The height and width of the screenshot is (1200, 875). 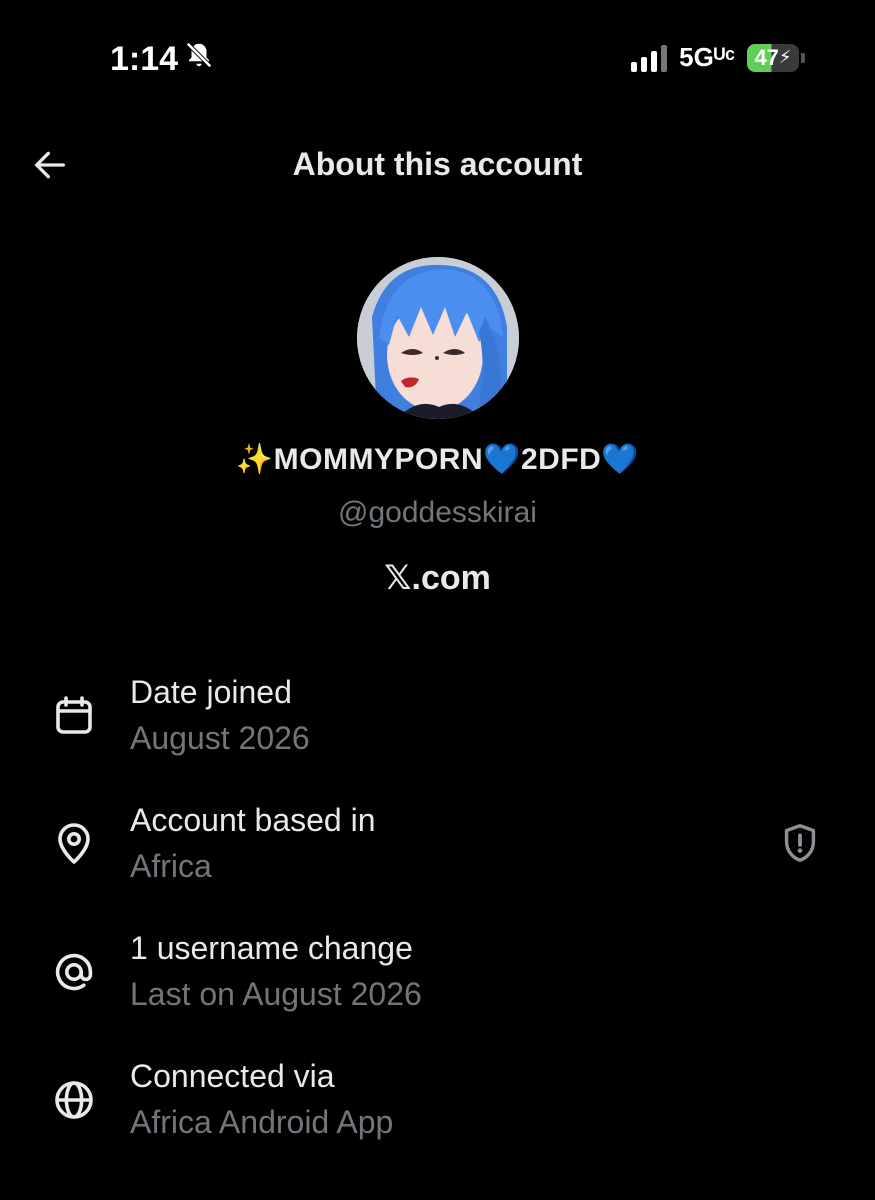 I want to click on clock: 1:14, so click(x=144, y=59).